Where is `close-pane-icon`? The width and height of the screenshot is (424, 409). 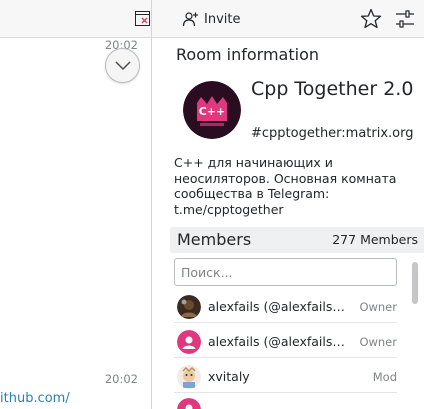
close-pane-icon is located at coordinates (142, 18).